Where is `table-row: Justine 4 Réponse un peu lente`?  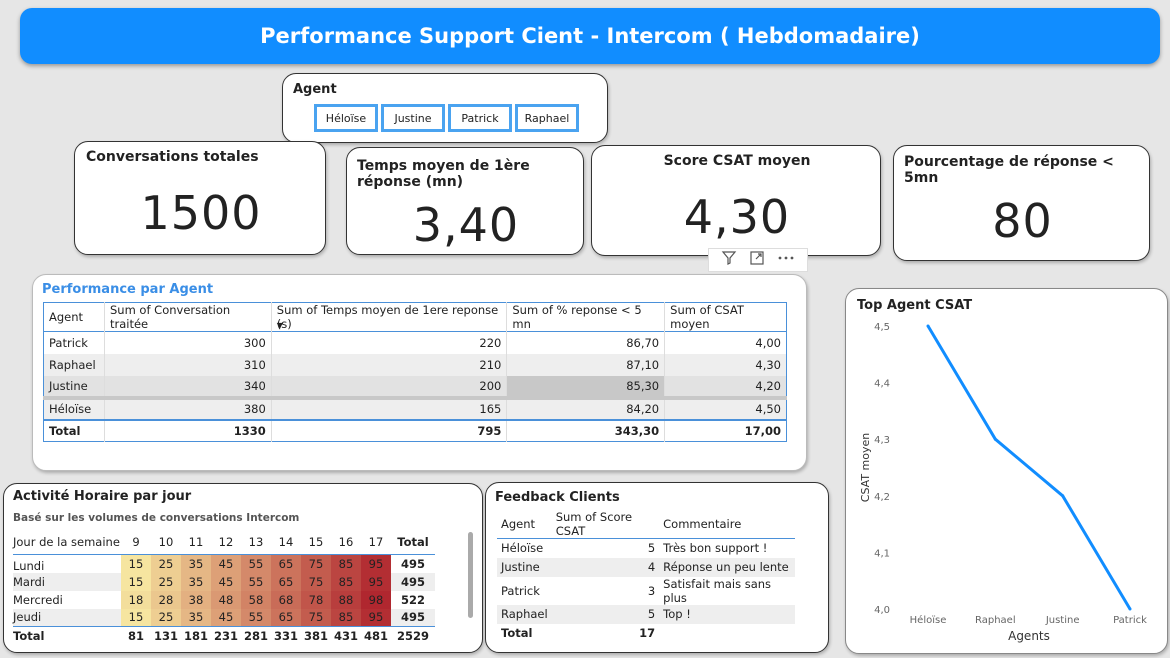 table-row: Justine 4 Réponse un peu lente is located at coordinates (646, 567).